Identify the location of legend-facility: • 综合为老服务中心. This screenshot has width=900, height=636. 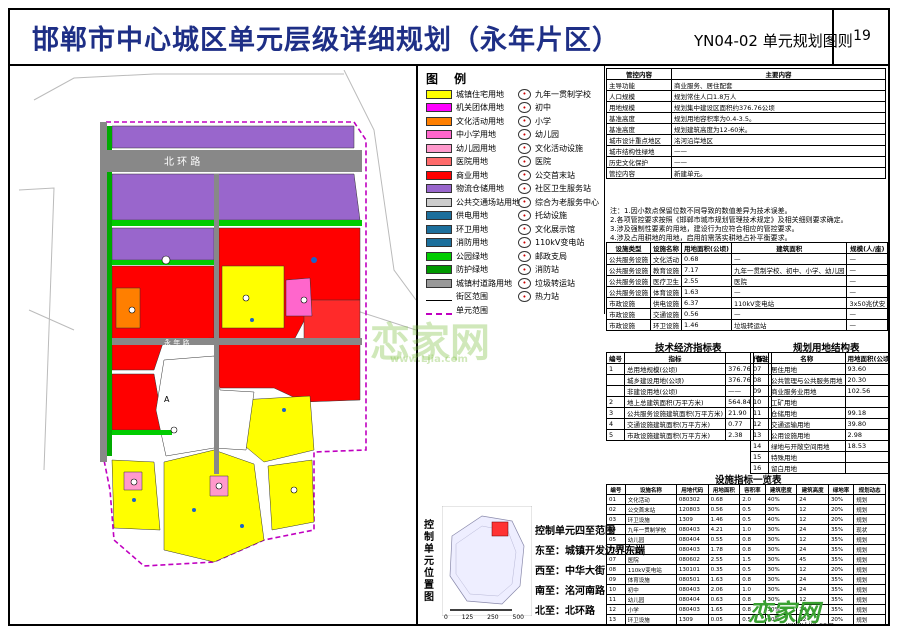
(558, 202).